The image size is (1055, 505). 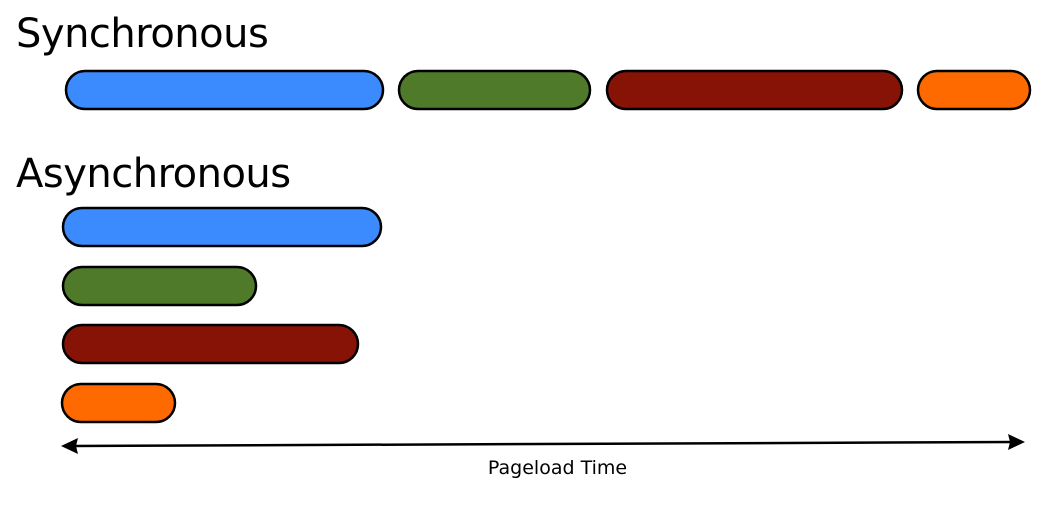 What do you see at coordinates (224, 90) in the screenshot?
I see `sync-bar-blue` at bounding box center [224, 90].